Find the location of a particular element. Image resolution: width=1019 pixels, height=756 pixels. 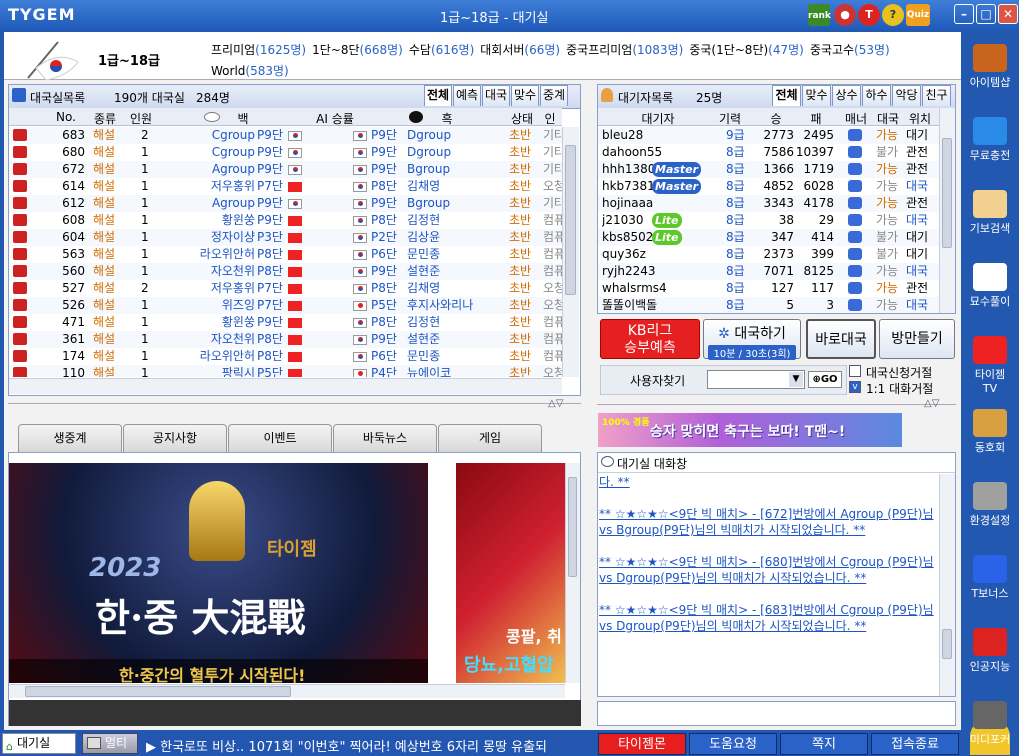

close-button: ✕ is located at coordinates (1008, 14).